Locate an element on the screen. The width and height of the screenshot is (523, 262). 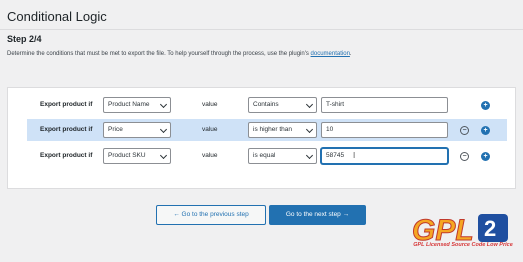
gpl-logo-badge-mark: 2 is located at coordinates (490, 228).